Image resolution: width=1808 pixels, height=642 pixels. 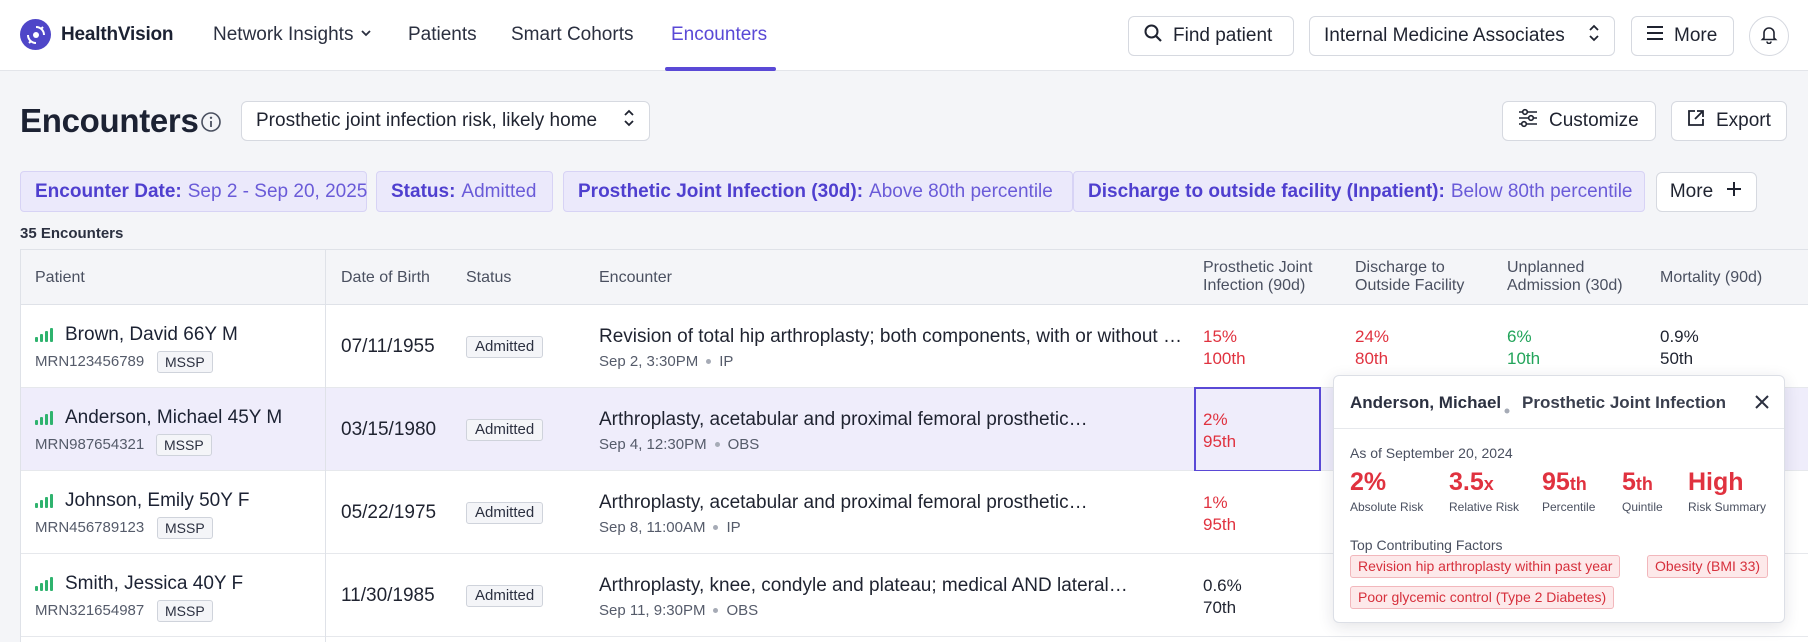 What do you see at coordinates (1569, 507) in the screenshot?
I see `metric-label: Percentile` at bounding box center [1569, 507].